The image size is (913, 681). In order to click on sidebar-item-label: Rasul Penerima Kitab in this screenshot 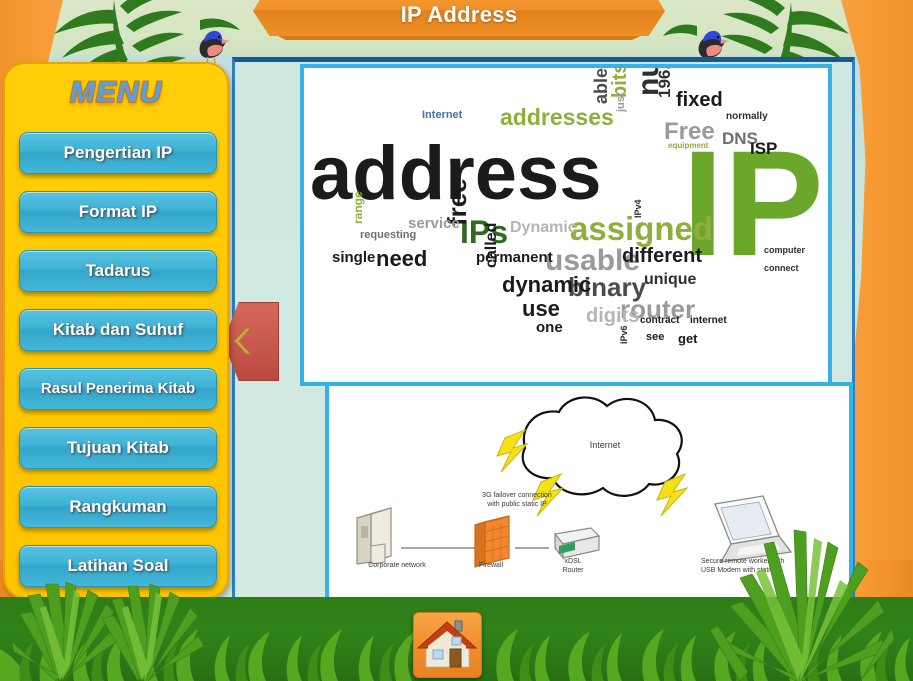, I will do `click(118, 388)`.